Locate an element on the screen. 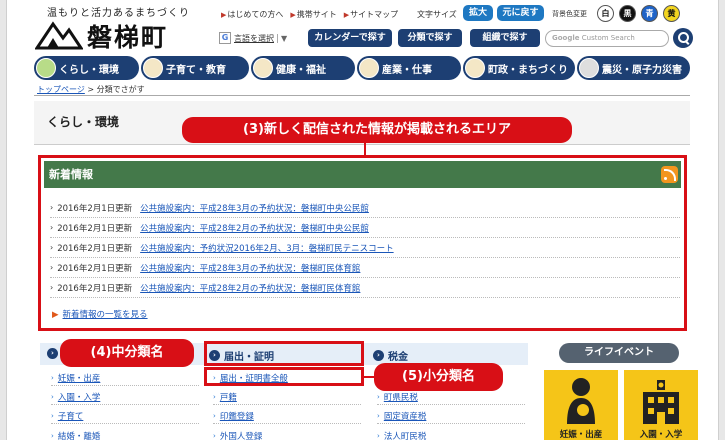 The height and width of the screenshot is (440, 725). search-organization-button: 組織で探す is located at coordinates (505, 38).